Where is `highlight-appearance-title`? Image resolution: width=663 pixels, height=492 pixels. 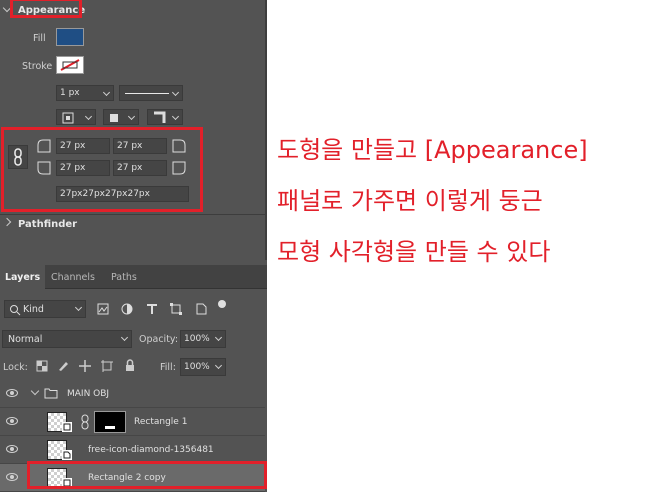 highlight-appearance-title is located at coordinates (46, 9).